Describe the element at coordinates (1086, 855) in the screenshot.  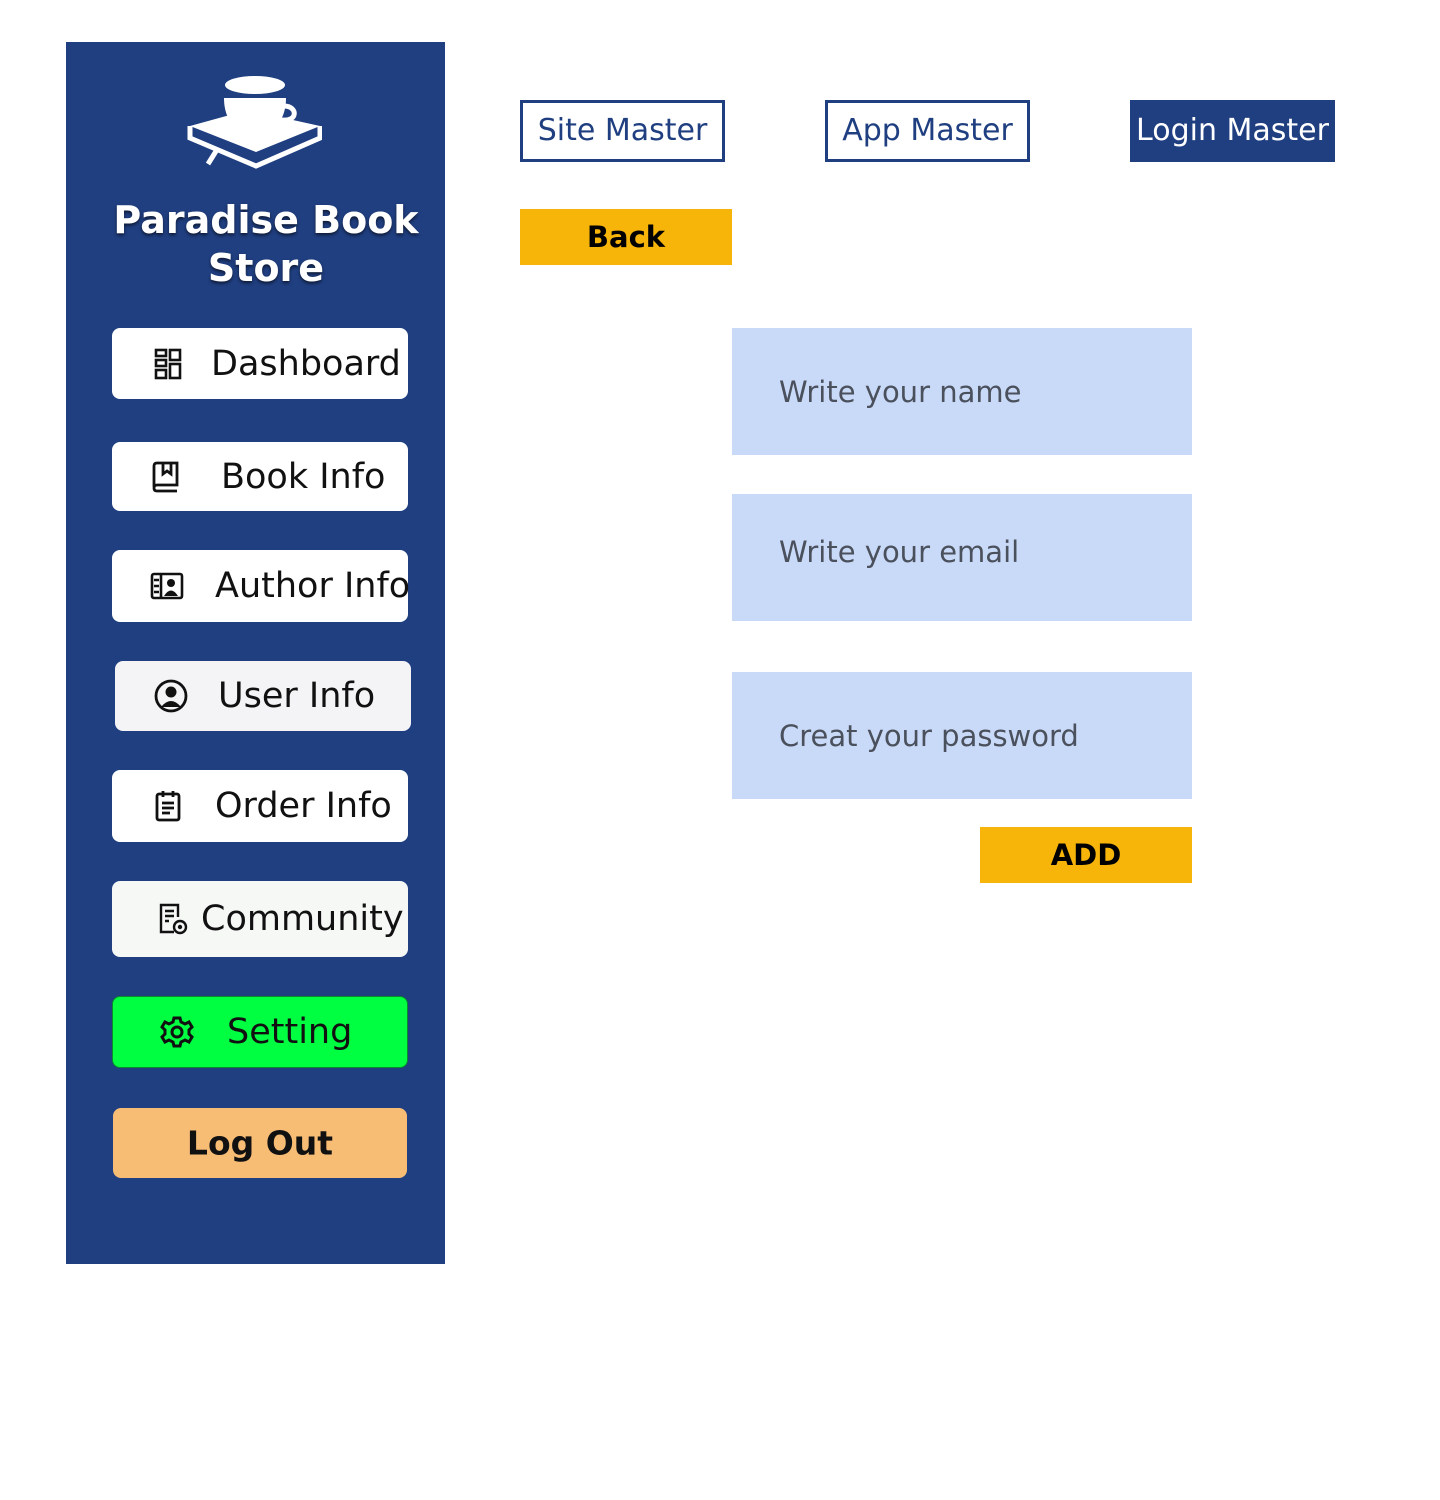
I see `add-button: ADD` at that location.